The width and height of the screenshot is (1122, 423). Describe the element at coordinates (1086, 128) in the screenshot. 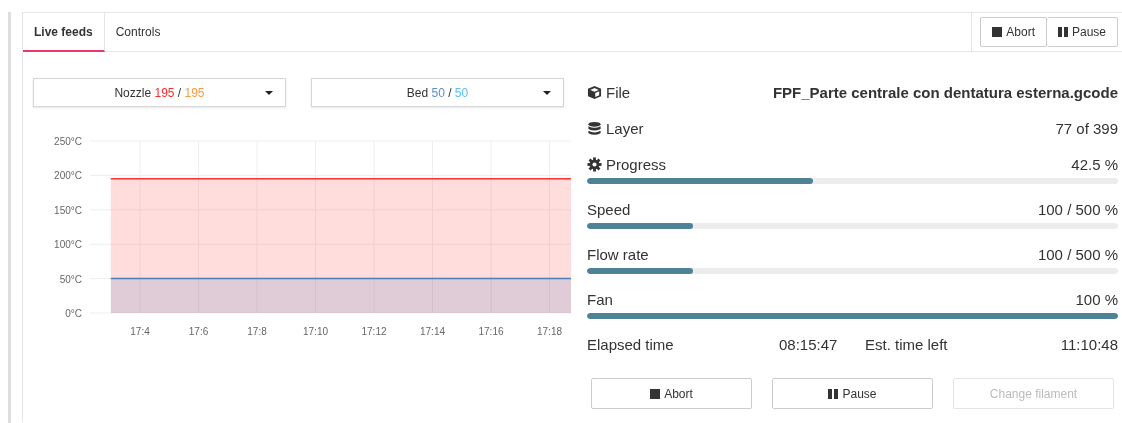

I see `stat-value: 77 of 399` at that location.